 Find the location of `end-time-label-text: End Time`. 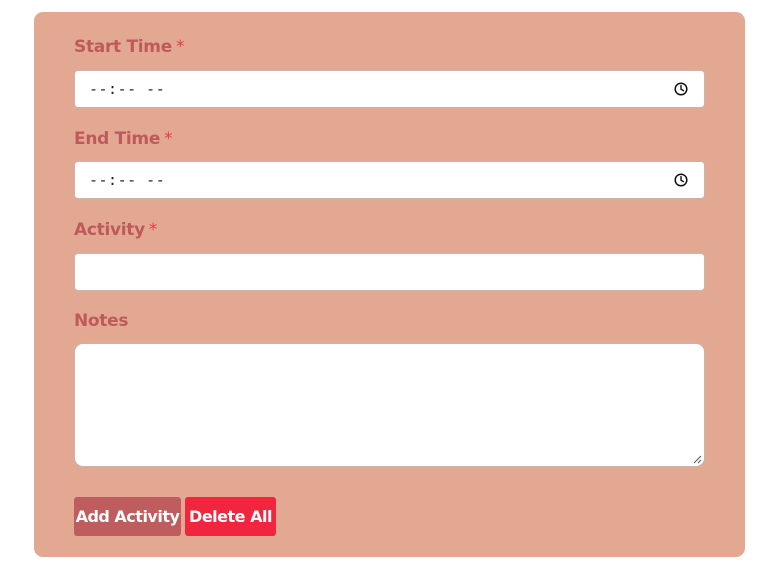

end-time-label-text: End Time is located at coordinates (117, 139).